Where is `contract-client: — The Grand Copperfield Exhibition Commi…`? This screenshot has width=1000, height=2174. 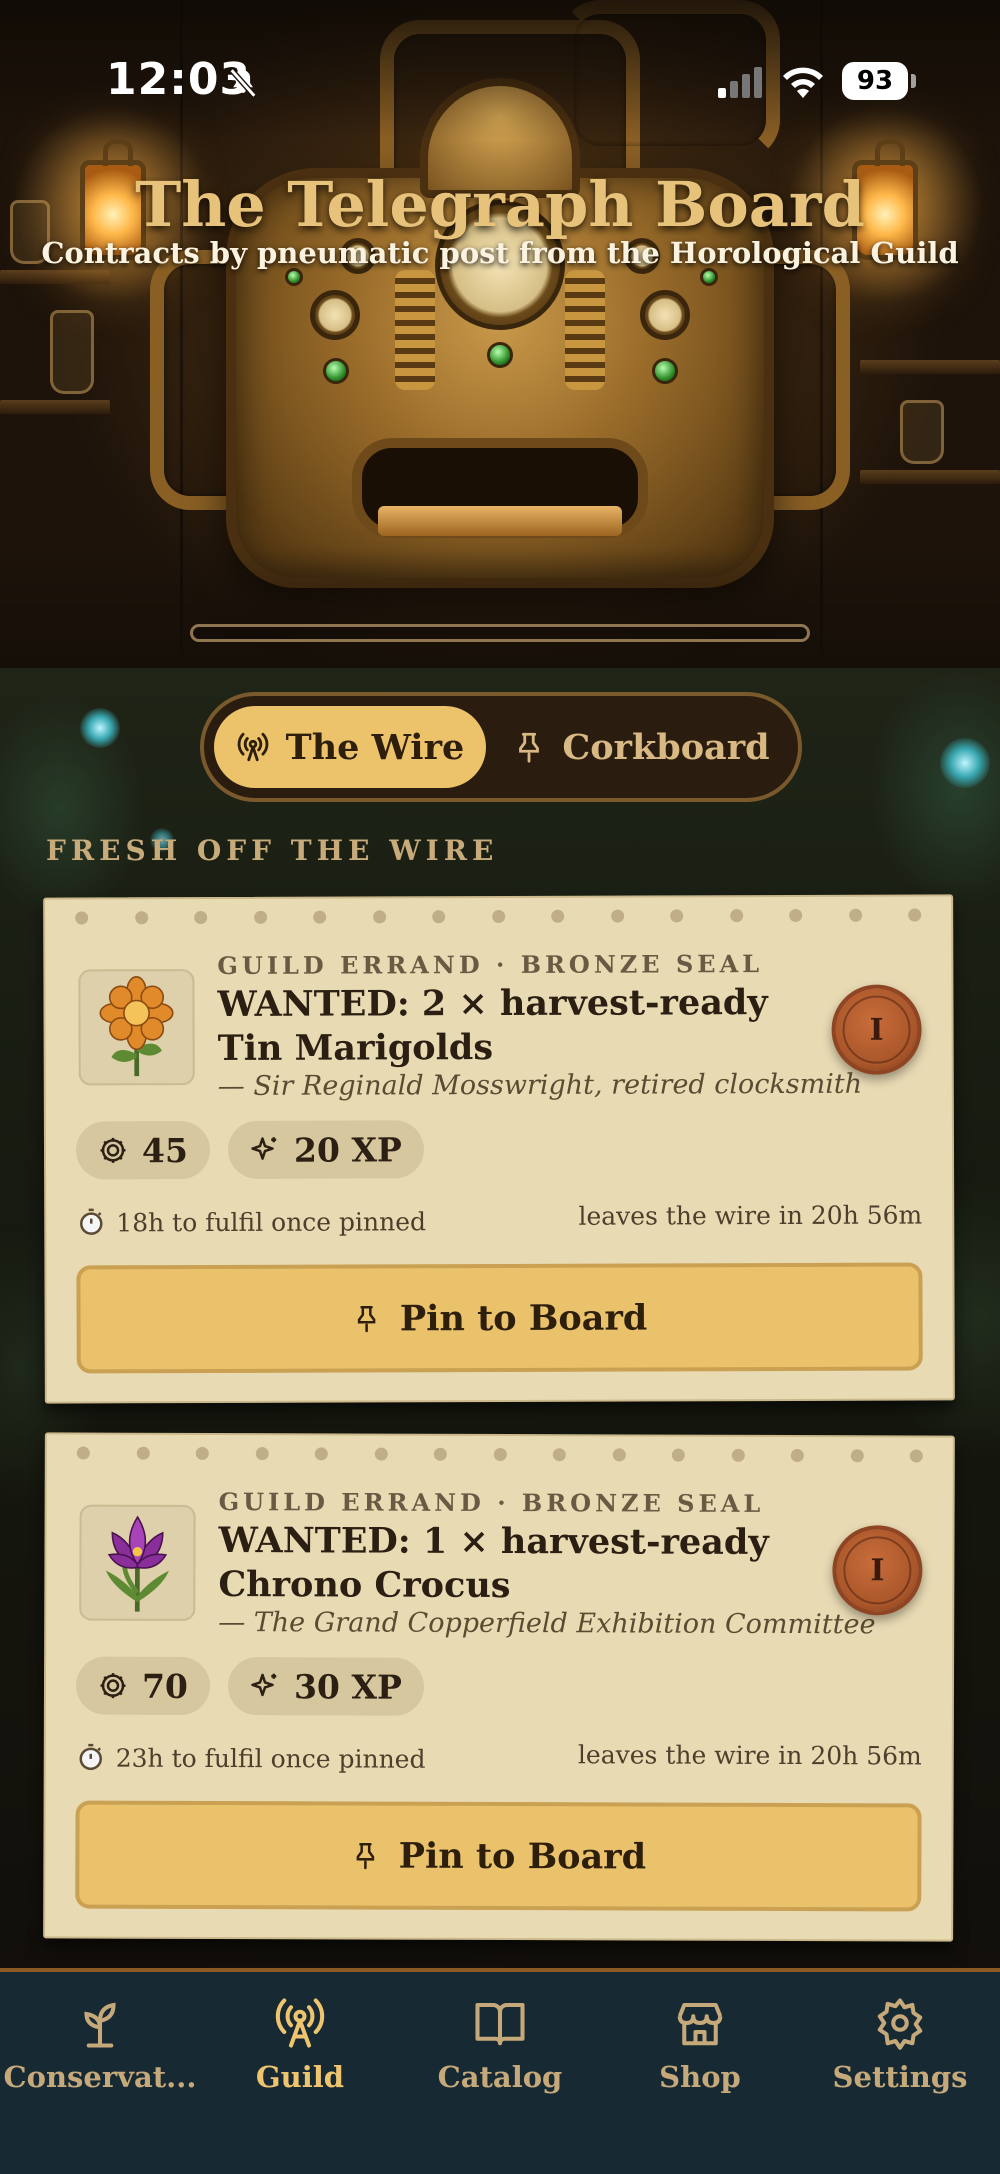
contract-client: — The Grand Copperfield Exhibition Commi… is located at coordinates (547, 1624).